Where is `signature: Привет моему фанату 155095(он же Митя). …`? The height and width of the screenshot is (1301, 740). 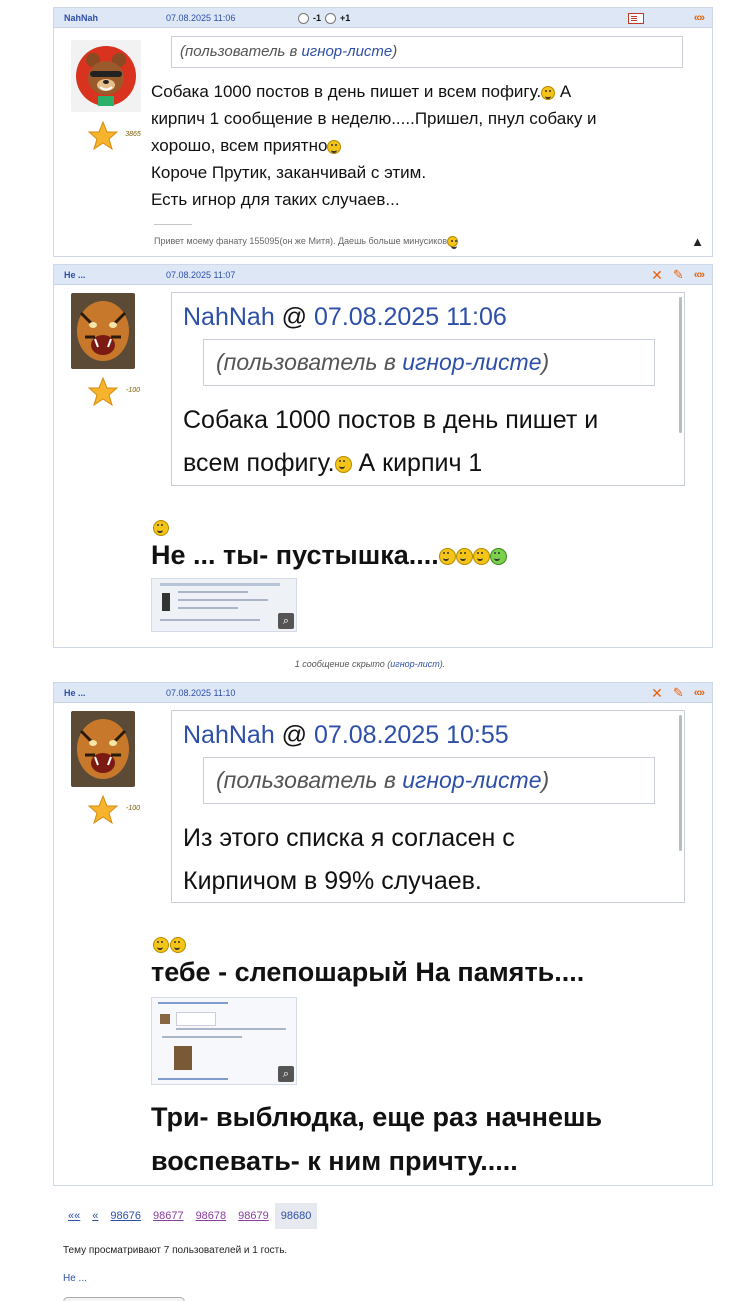 signature: Привет моему фанату 155095(он же Митя). … is located at coordinates (306, 243).